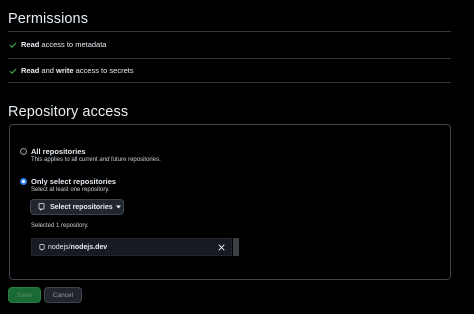 This screenshot has height=314, width=474. What do you see at coordinates (60, 226) in the screenshot?
I see `selected-count: Selected 1 repository.` at bounding box center [60, 226].